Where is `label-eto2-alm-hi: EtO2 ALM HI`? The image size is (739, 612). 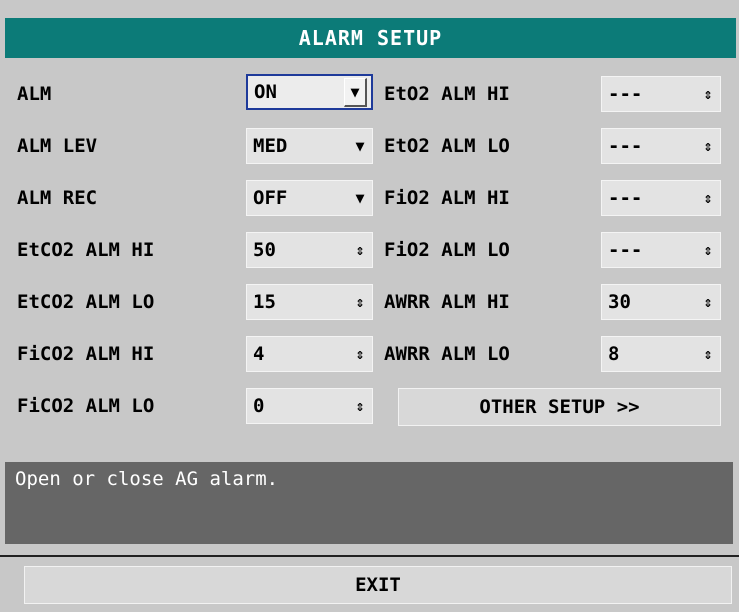
label-eto2-alm-hi: EtO2 ALM HI is located at coordinates (447, 94).